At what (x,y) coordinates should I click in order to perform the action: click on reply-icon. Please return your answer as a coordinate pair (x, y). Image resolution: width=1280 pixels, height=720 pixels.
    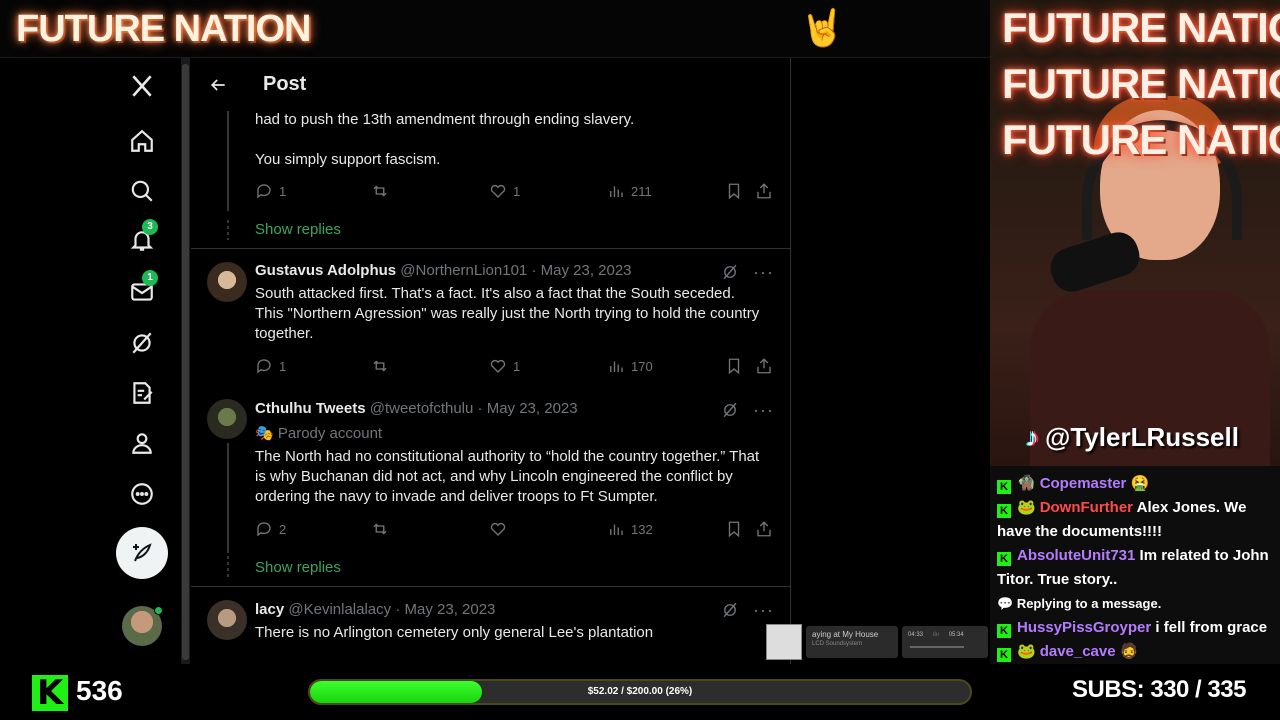
    Looking at the image, I should click on (264, 191).